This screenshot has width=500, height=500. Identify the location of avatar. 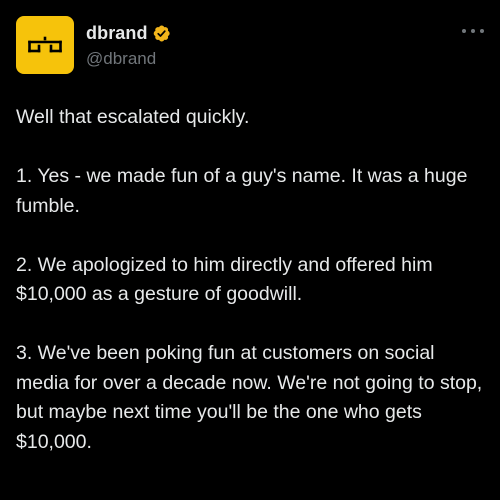
(45, 45).